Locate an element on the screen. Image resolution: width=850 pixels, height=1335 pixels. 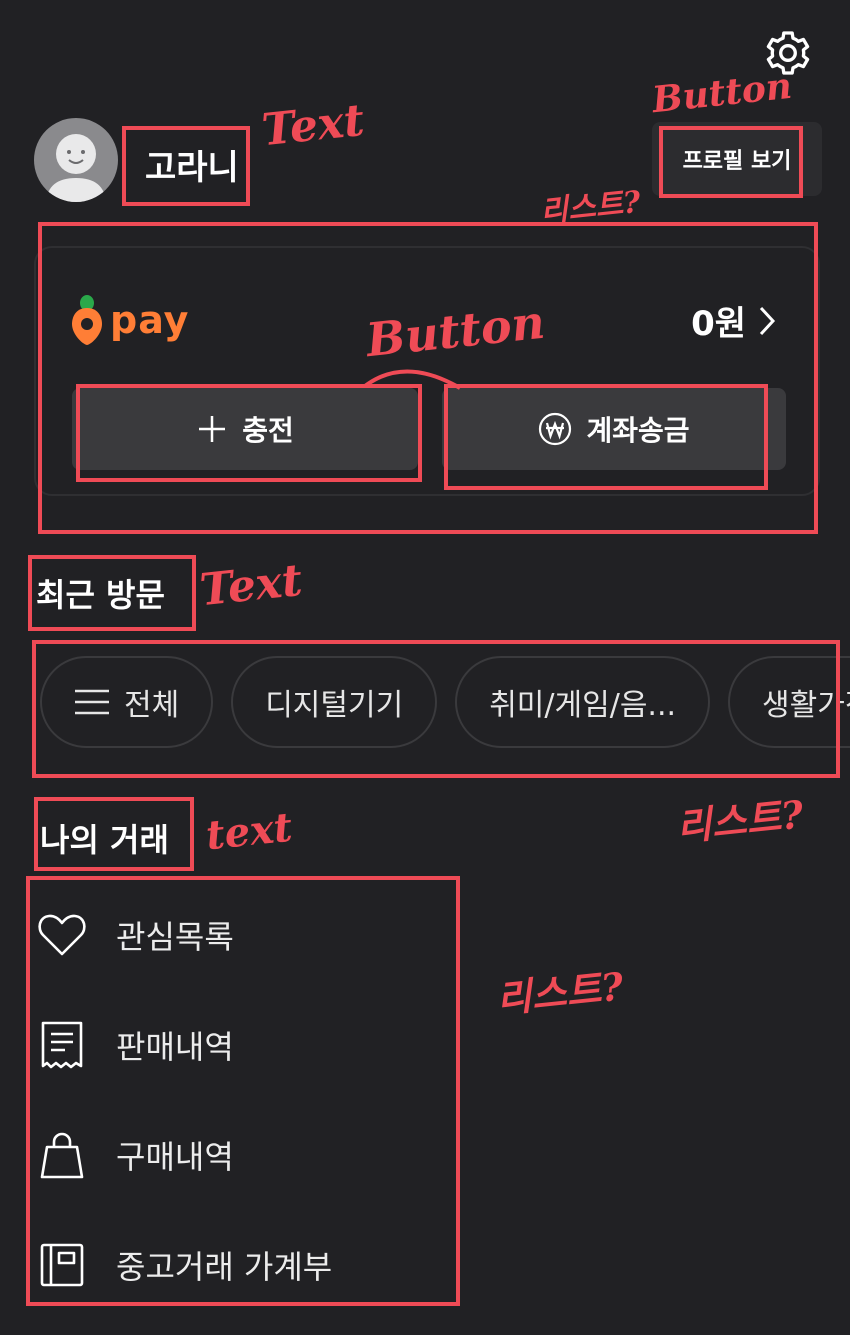
avatar is located at coordinates (76, 160).